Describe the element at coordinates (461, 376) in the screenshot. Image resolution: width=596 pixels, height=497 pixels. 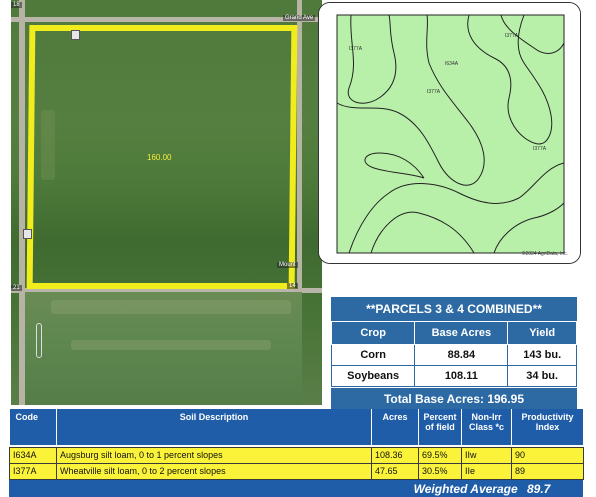
I see `base-acres-cell: 108.11` at that location.